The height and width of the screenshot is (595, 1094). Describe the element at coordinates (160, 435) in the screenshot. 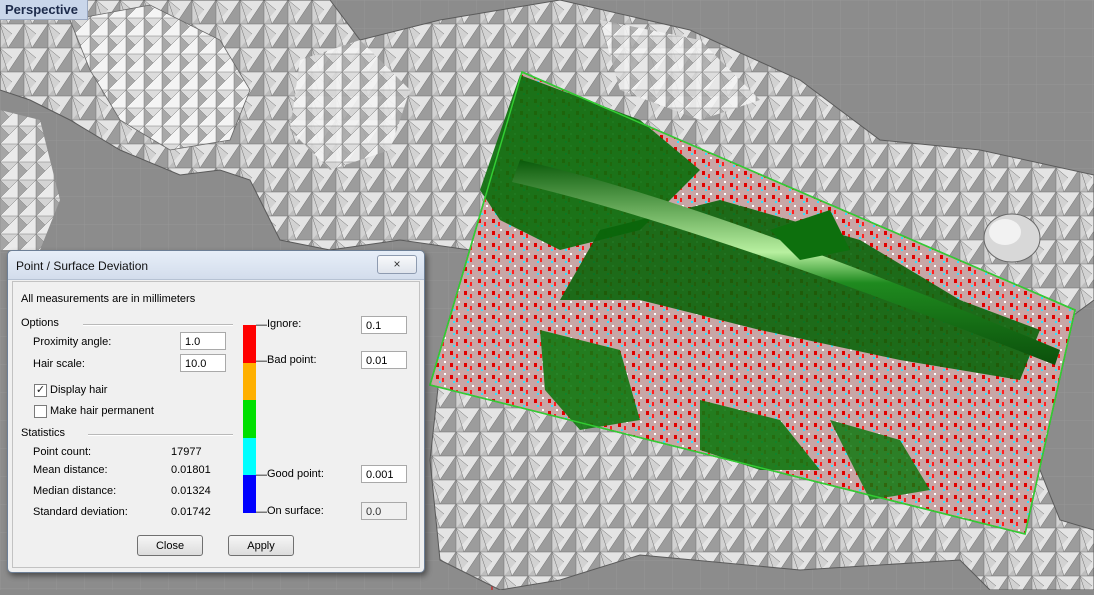

I see `statistics-separator` at that location.